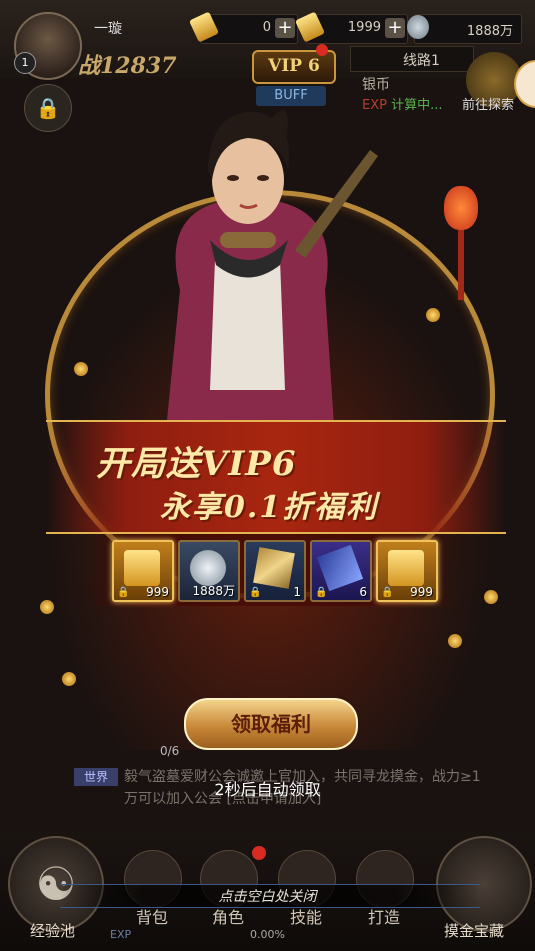  Describe the element at coordinates (297, 592) in the screenshot. I see `reward-count: 1` at that location.